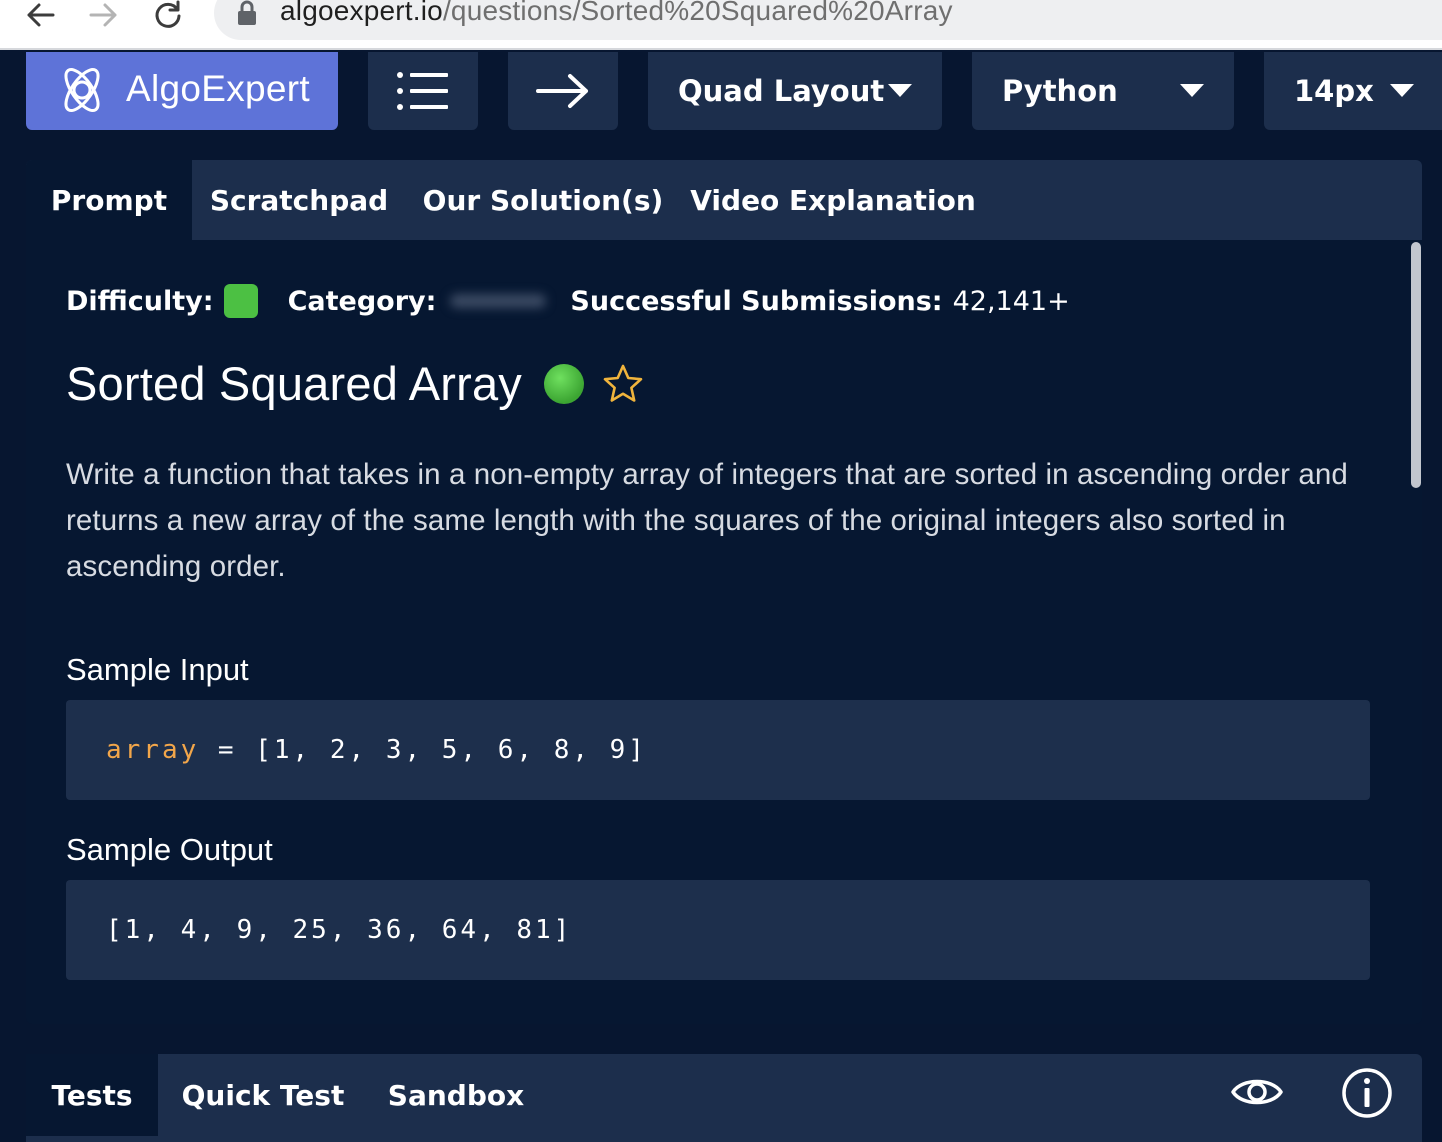  I want to click on list-icon, so click(422, 91).